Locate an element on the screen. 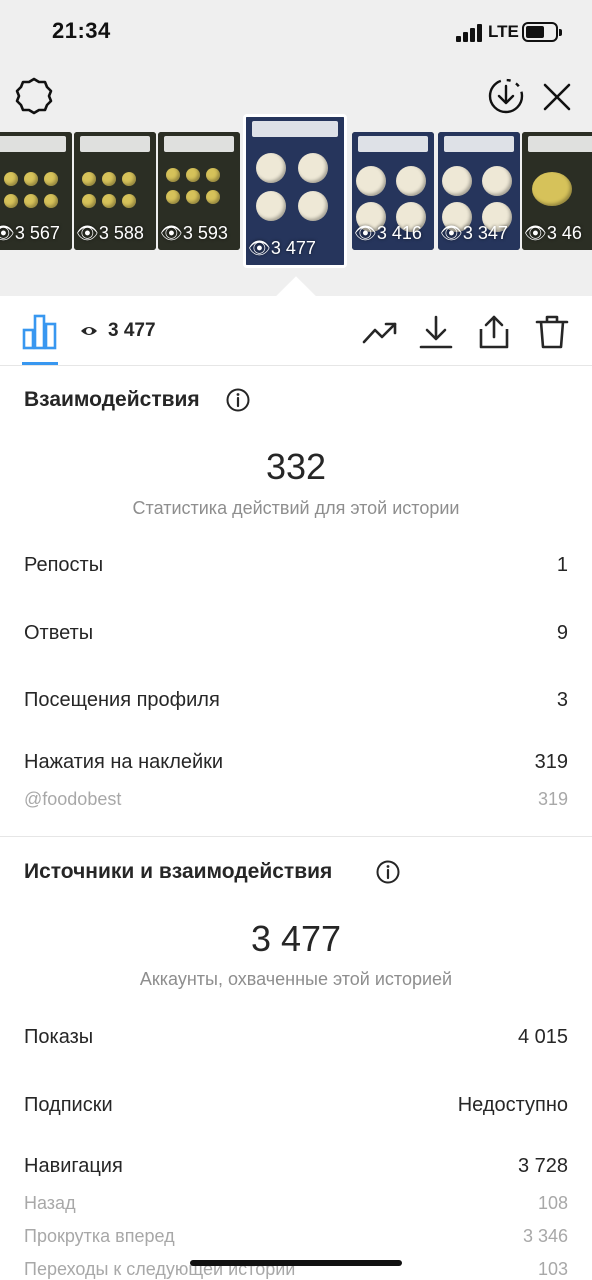 Image resolution: width=592 pixels, height=1280 pixels. story-thumbnail: 👁3 347 is located at coordinates (479, 191).